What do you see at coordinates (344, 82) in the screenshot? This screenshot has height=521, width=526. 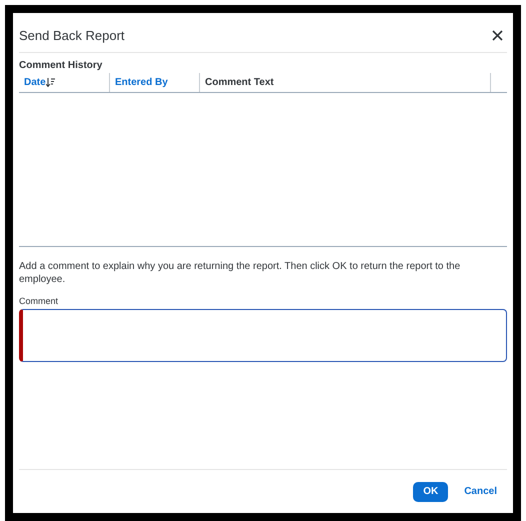 I see `column-header: Comment Text` at bounding box center [344, 82].